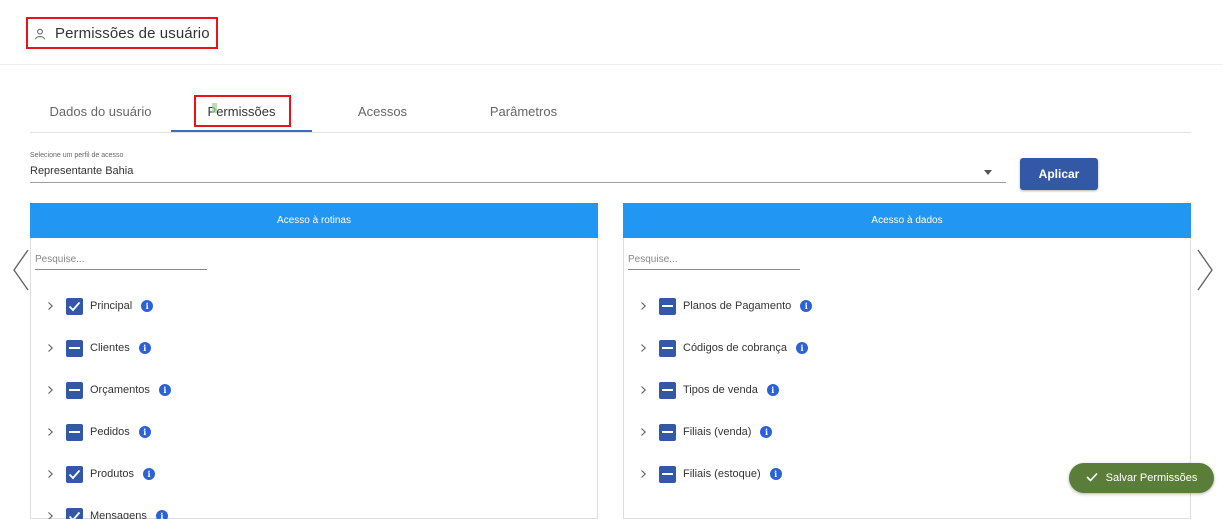 The image size is (1223, 519). I want to click on tree-item-label: Principal, so click(111, 306).